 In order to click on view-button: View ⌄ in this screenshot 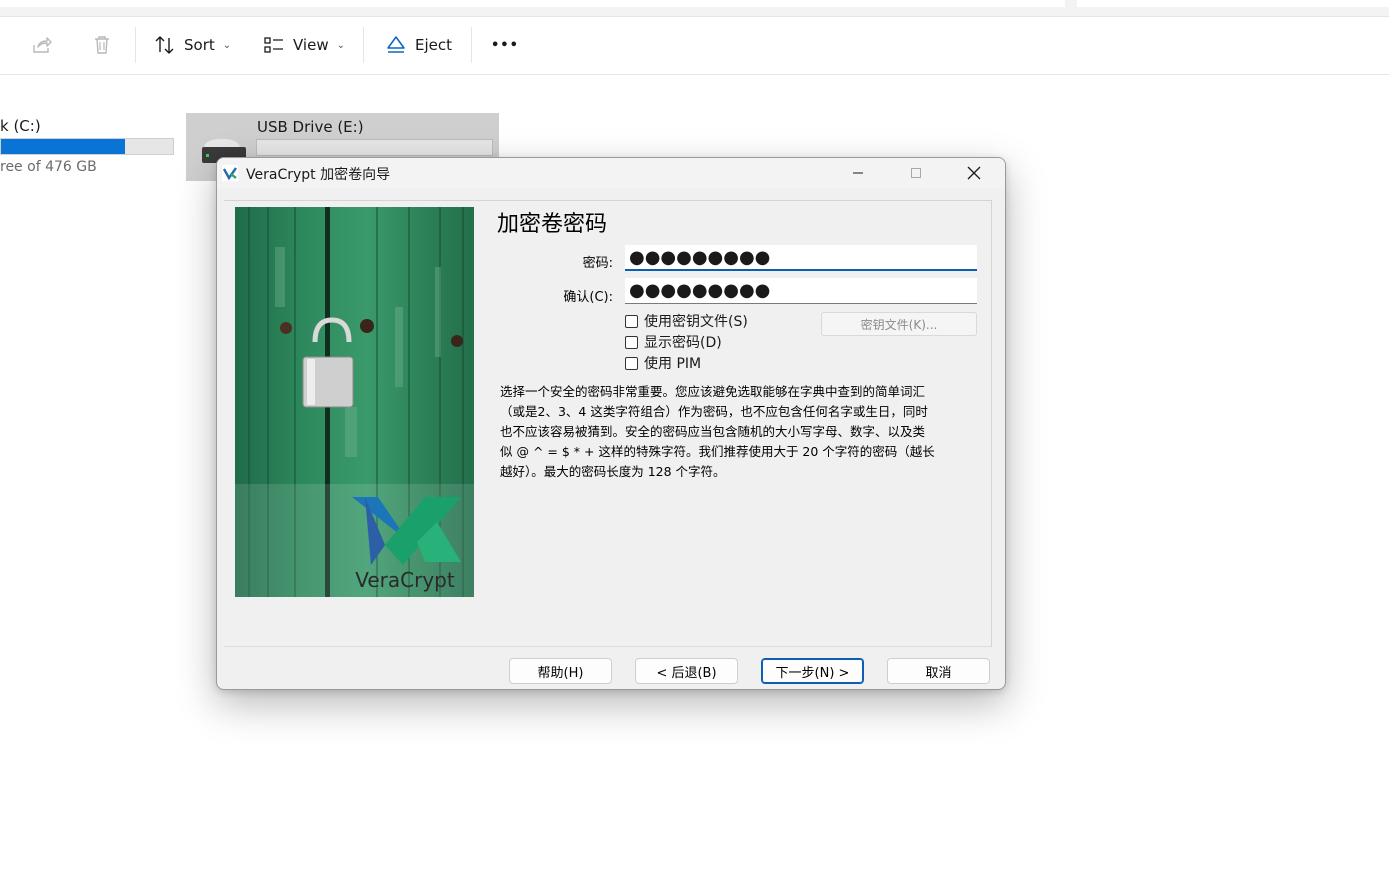, I will do `click(304, 45)`.